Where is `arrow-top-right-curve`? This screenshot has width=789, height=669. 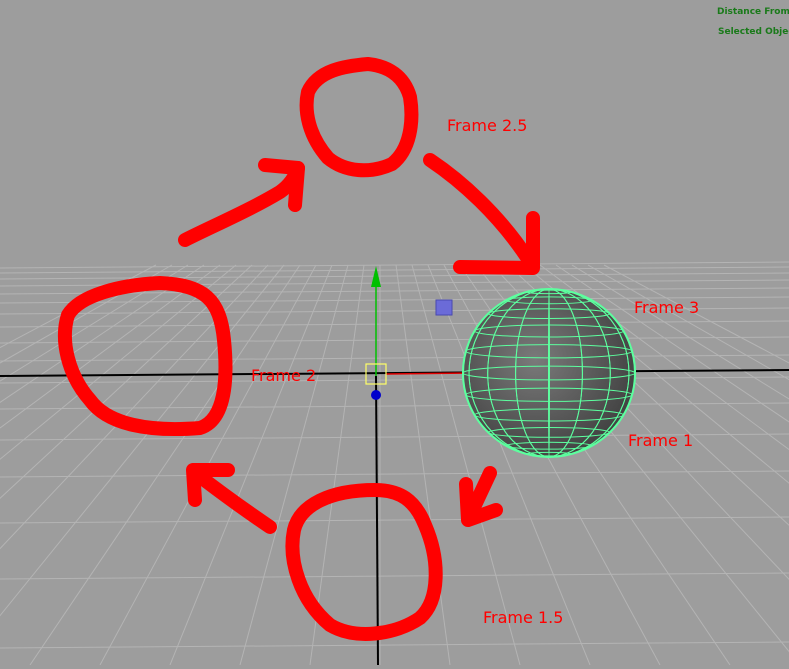 arrow-top-right-curve is located at coordinates (480, 211).